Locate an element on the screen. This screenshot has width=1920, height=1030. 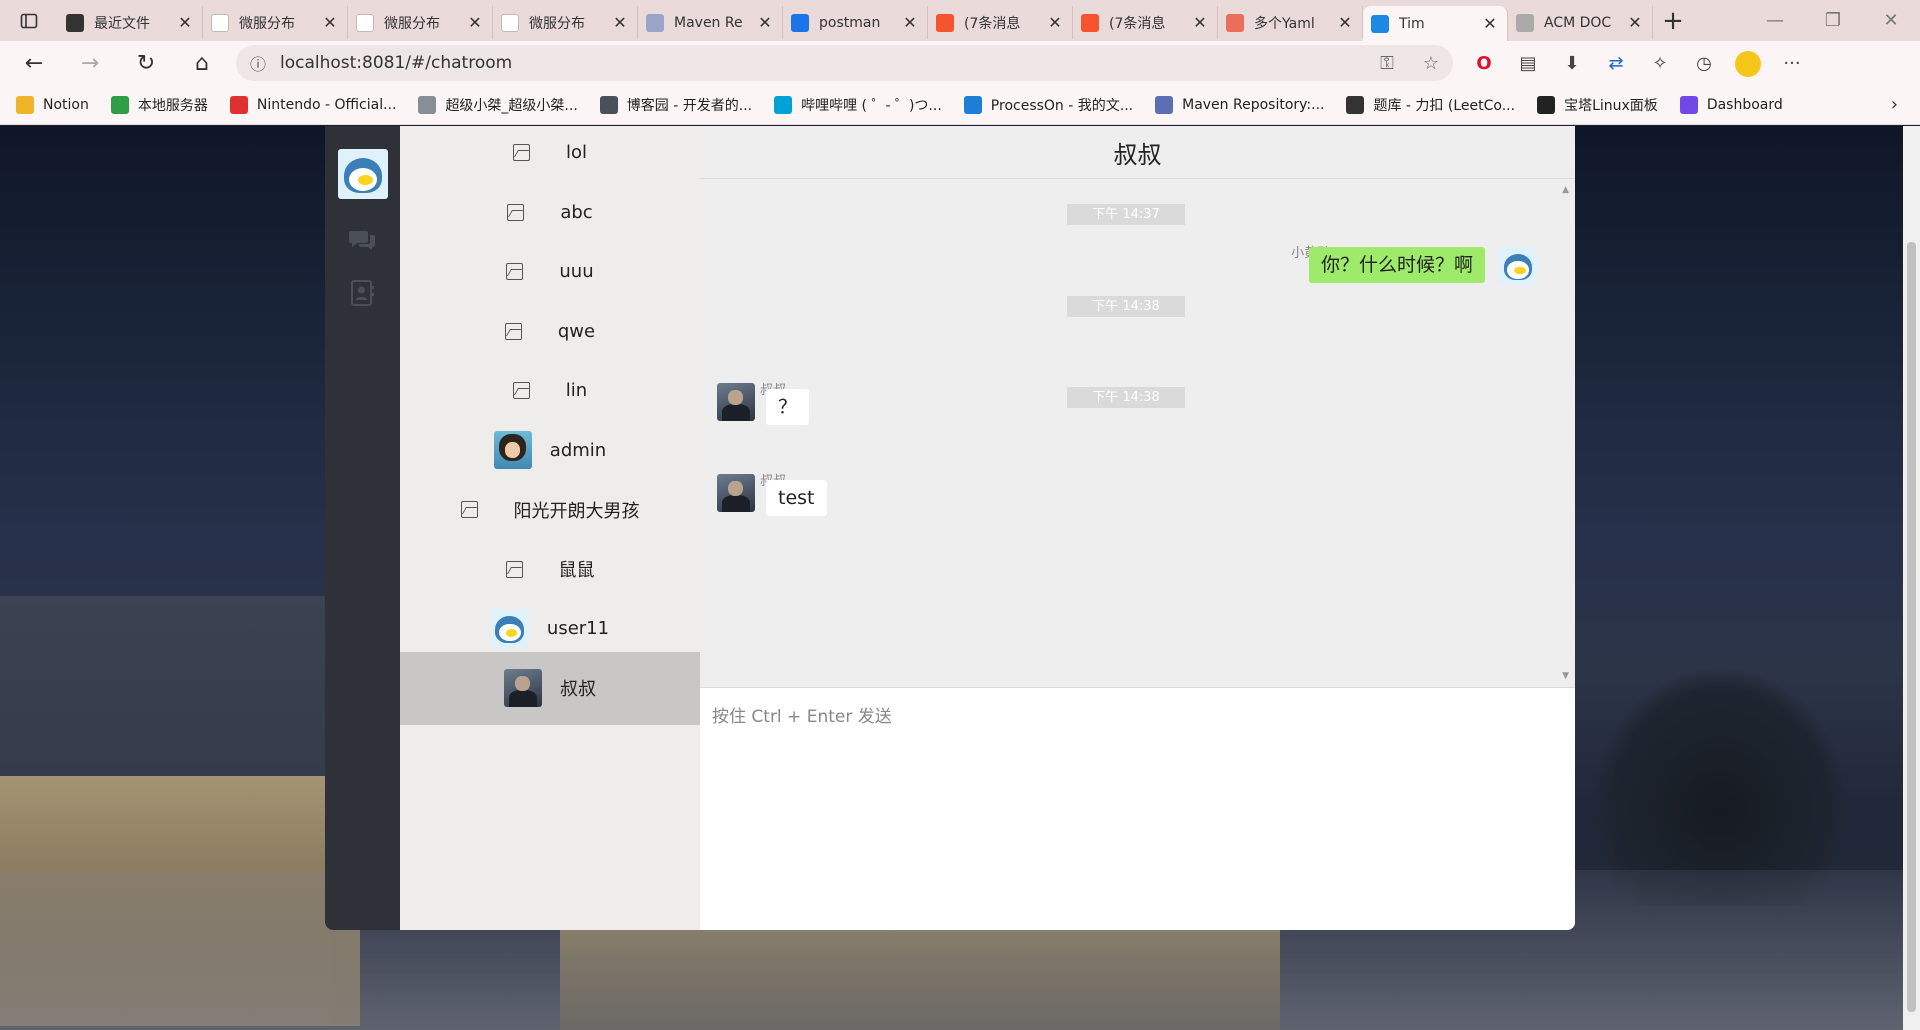
contact-item: 叔叔 is located at coordinates (550, 688).